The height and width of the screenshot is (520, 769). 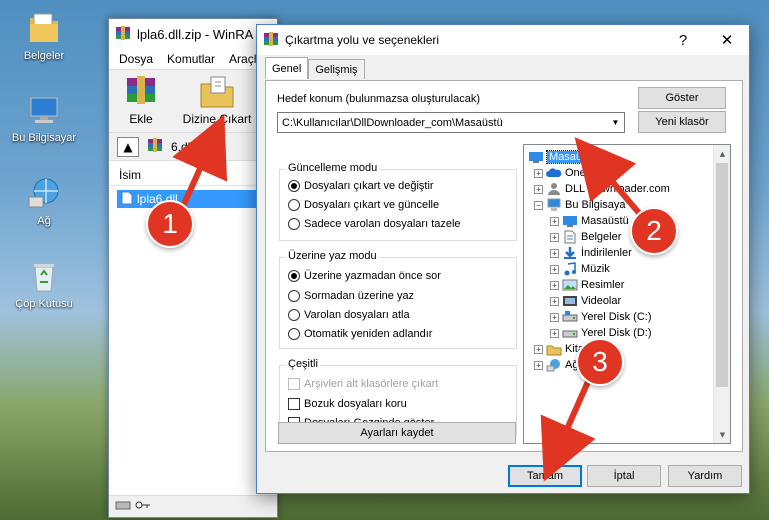 I want to click on tree-node-label: Yerel Disk (C:), so click(x=616, y=317).